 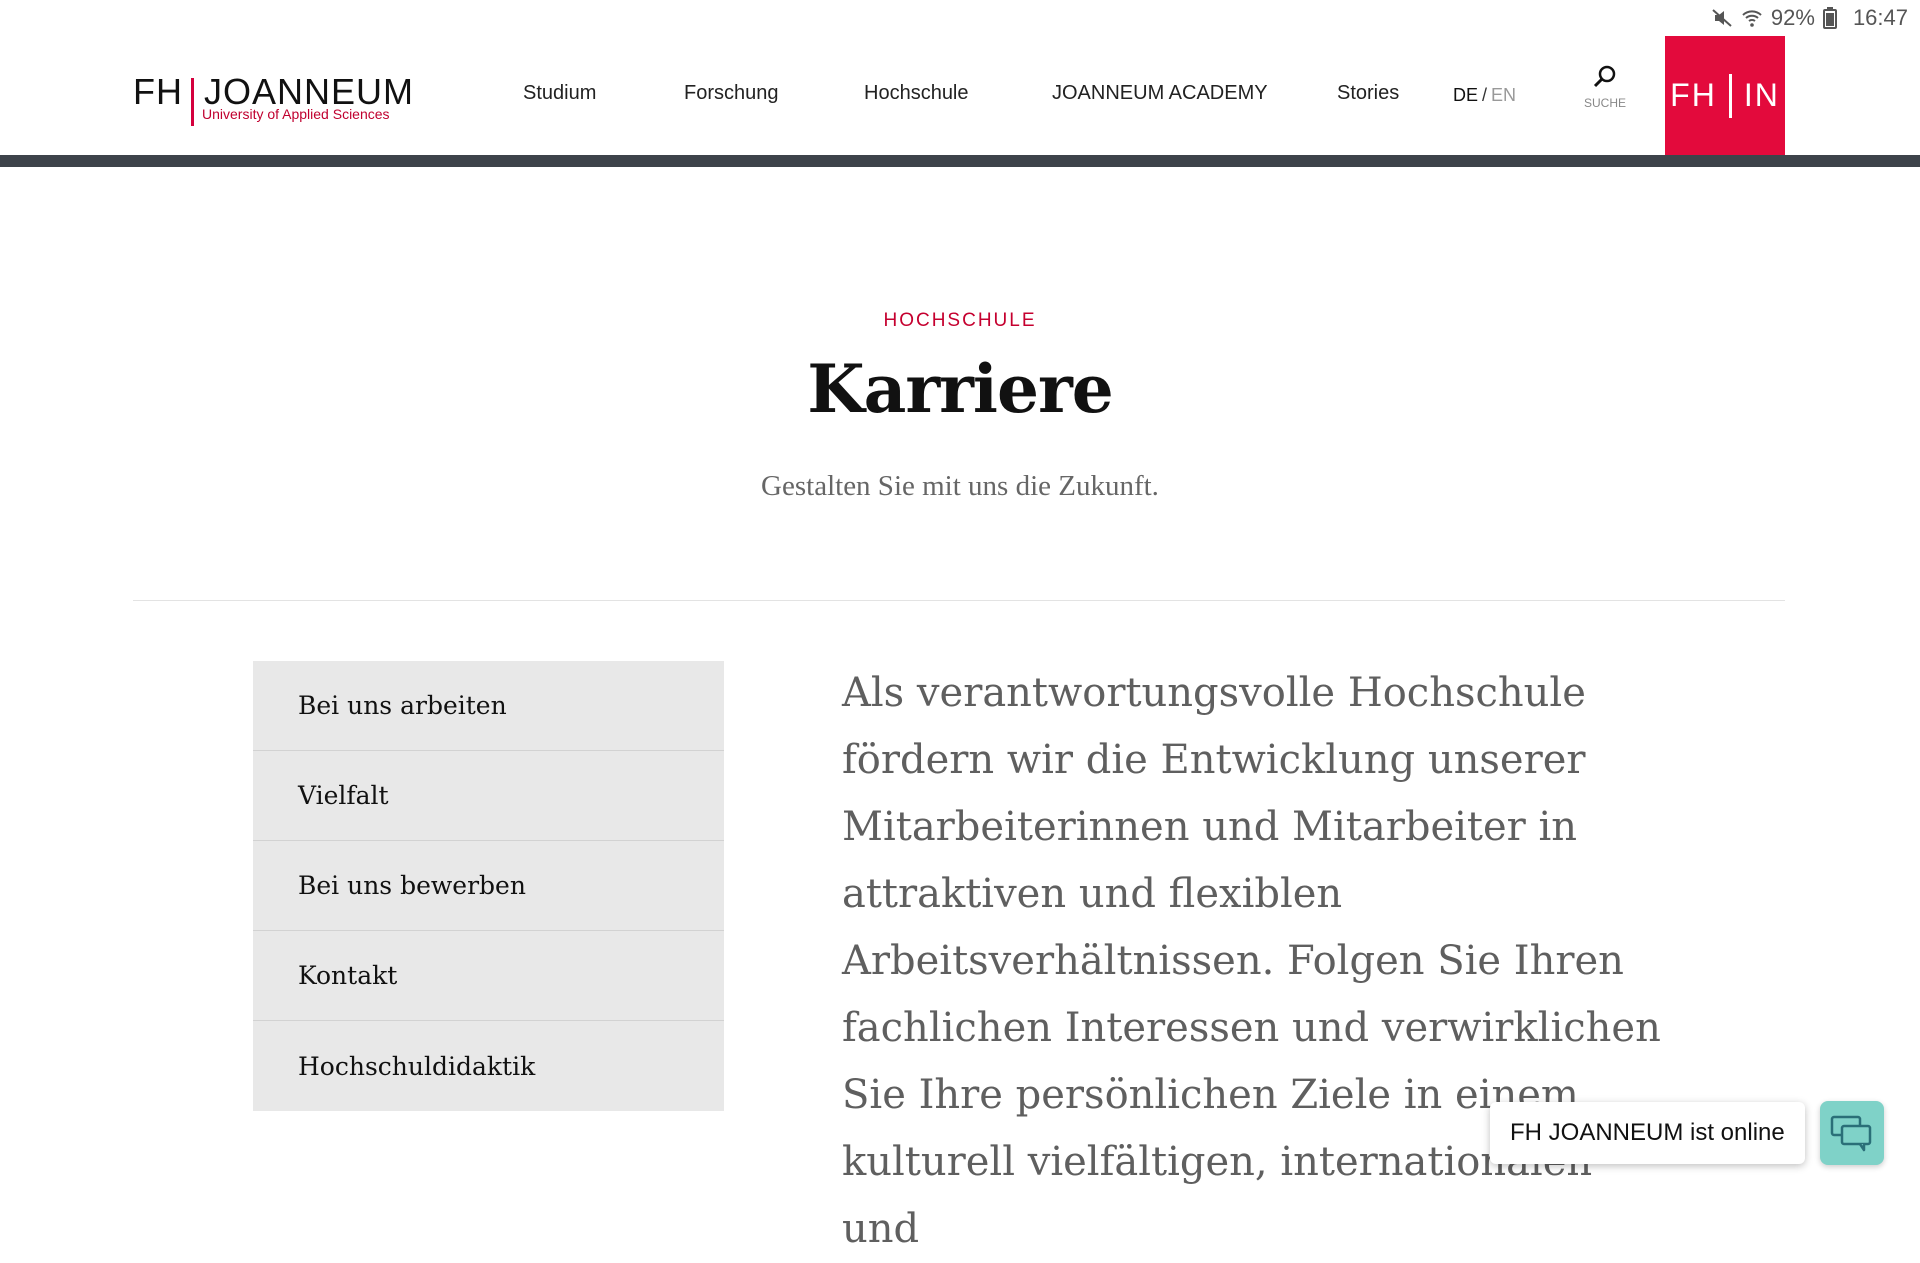 I want to click on nav-item-hochschule: Hochschule, so click(x=916, y=93).